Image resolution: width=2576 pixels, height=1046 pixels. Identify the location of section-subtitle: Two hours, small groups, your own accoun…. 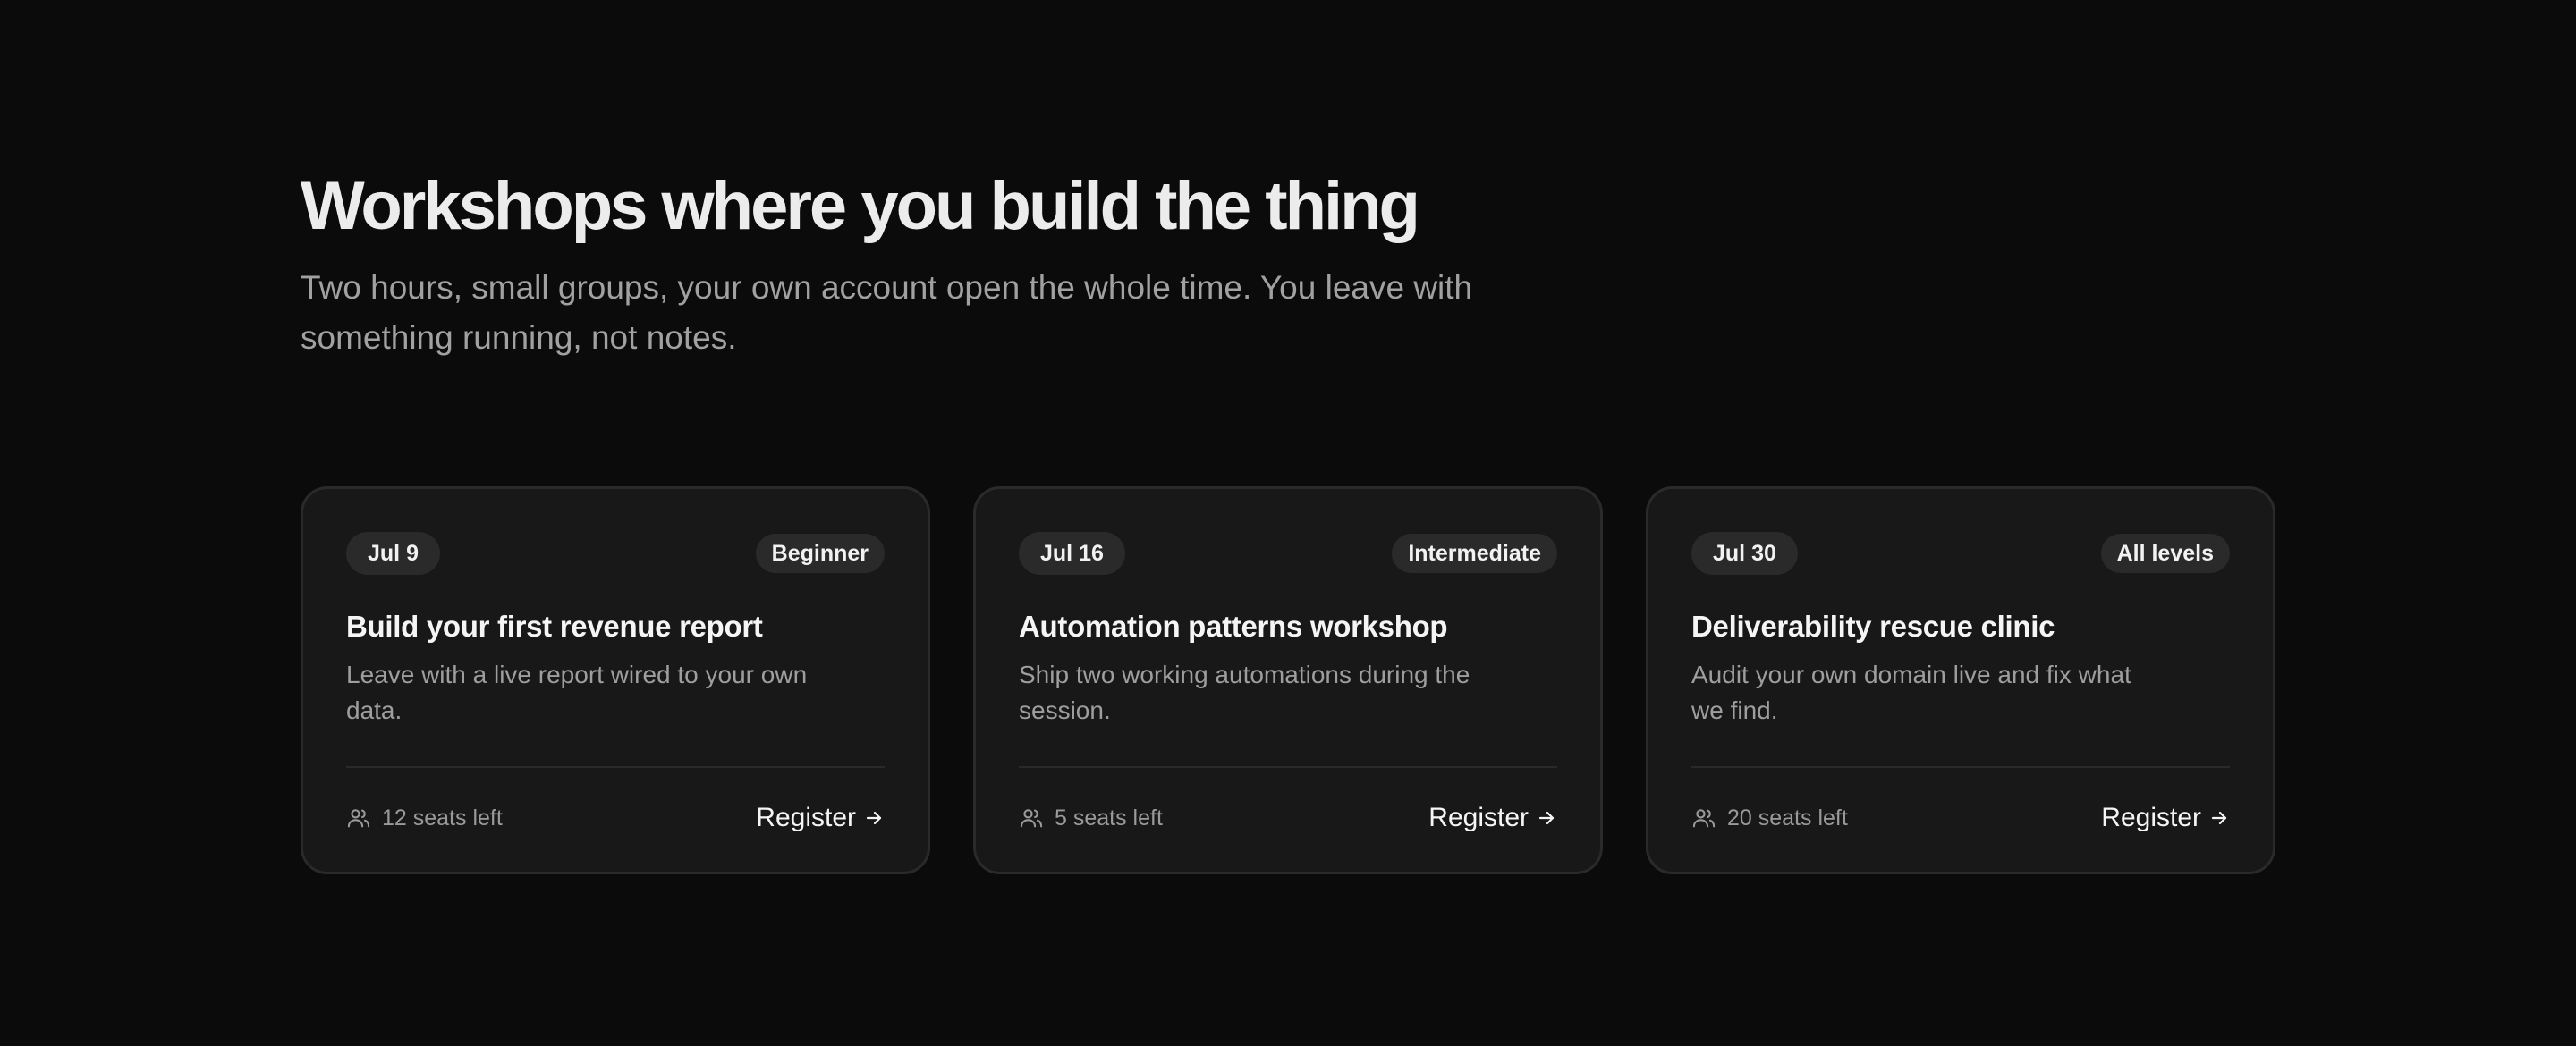
(887, 312).